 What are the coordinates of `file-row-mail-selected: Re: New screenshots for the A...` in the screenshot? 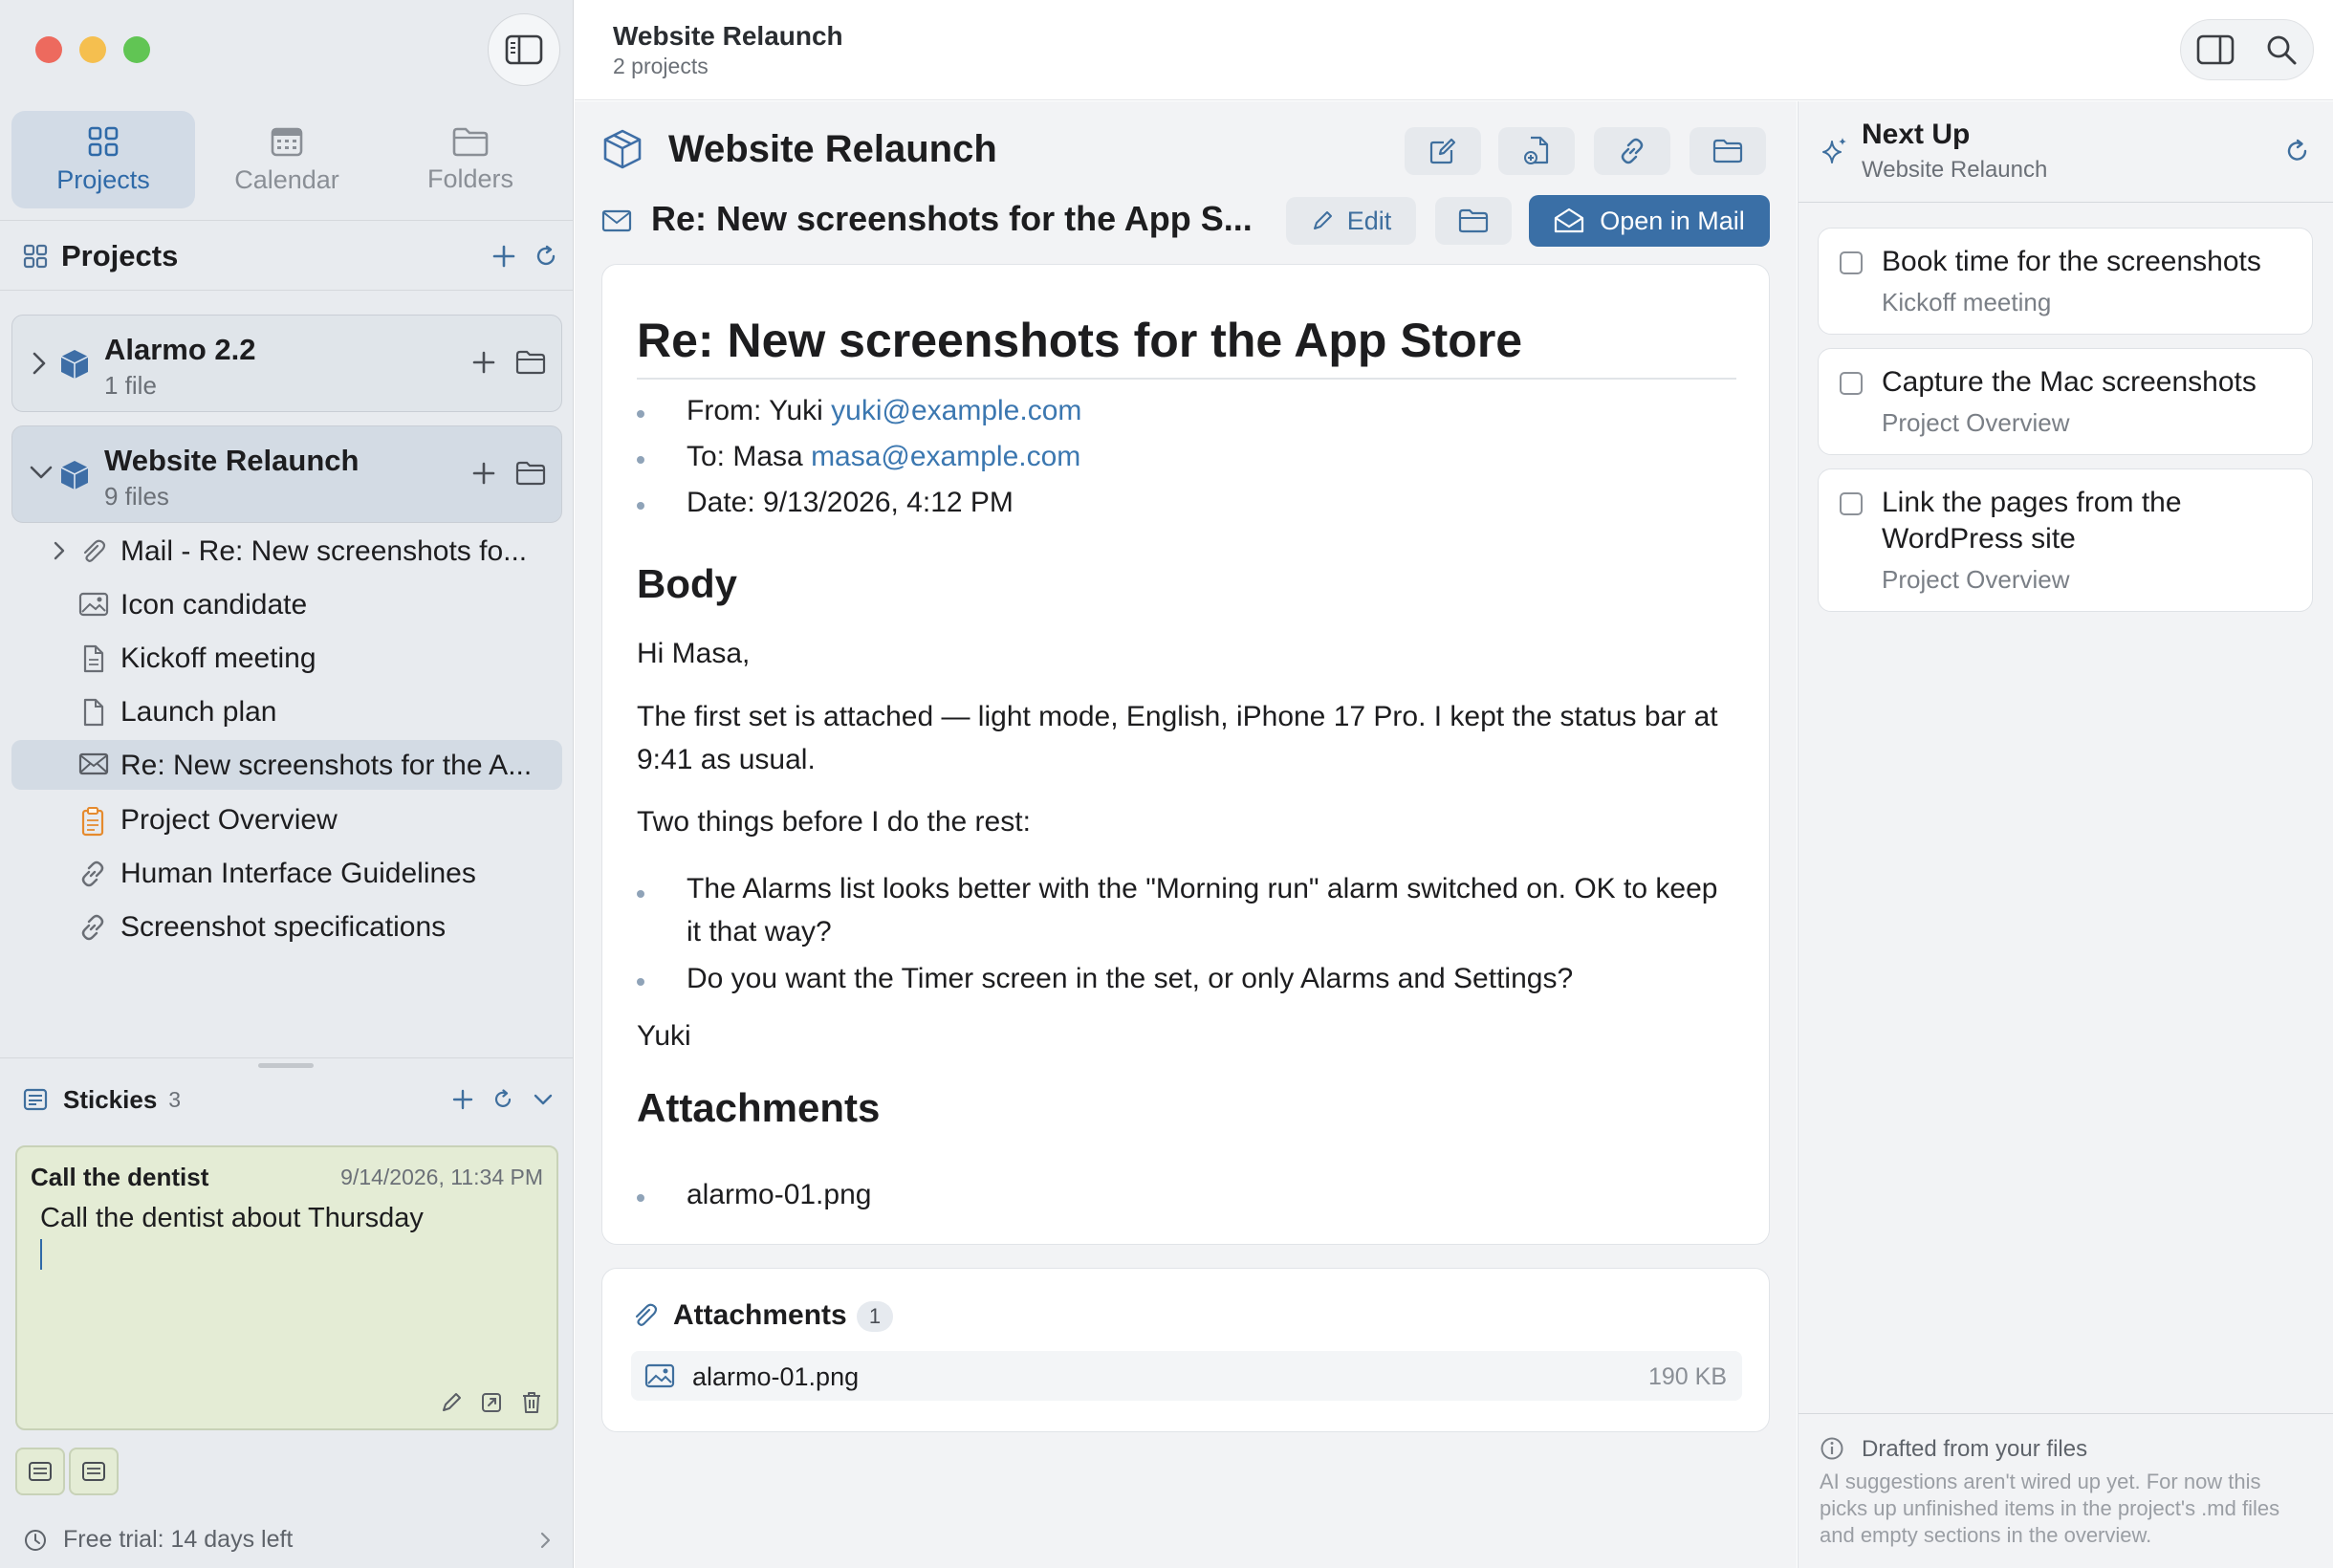 It's located at (286, 765).